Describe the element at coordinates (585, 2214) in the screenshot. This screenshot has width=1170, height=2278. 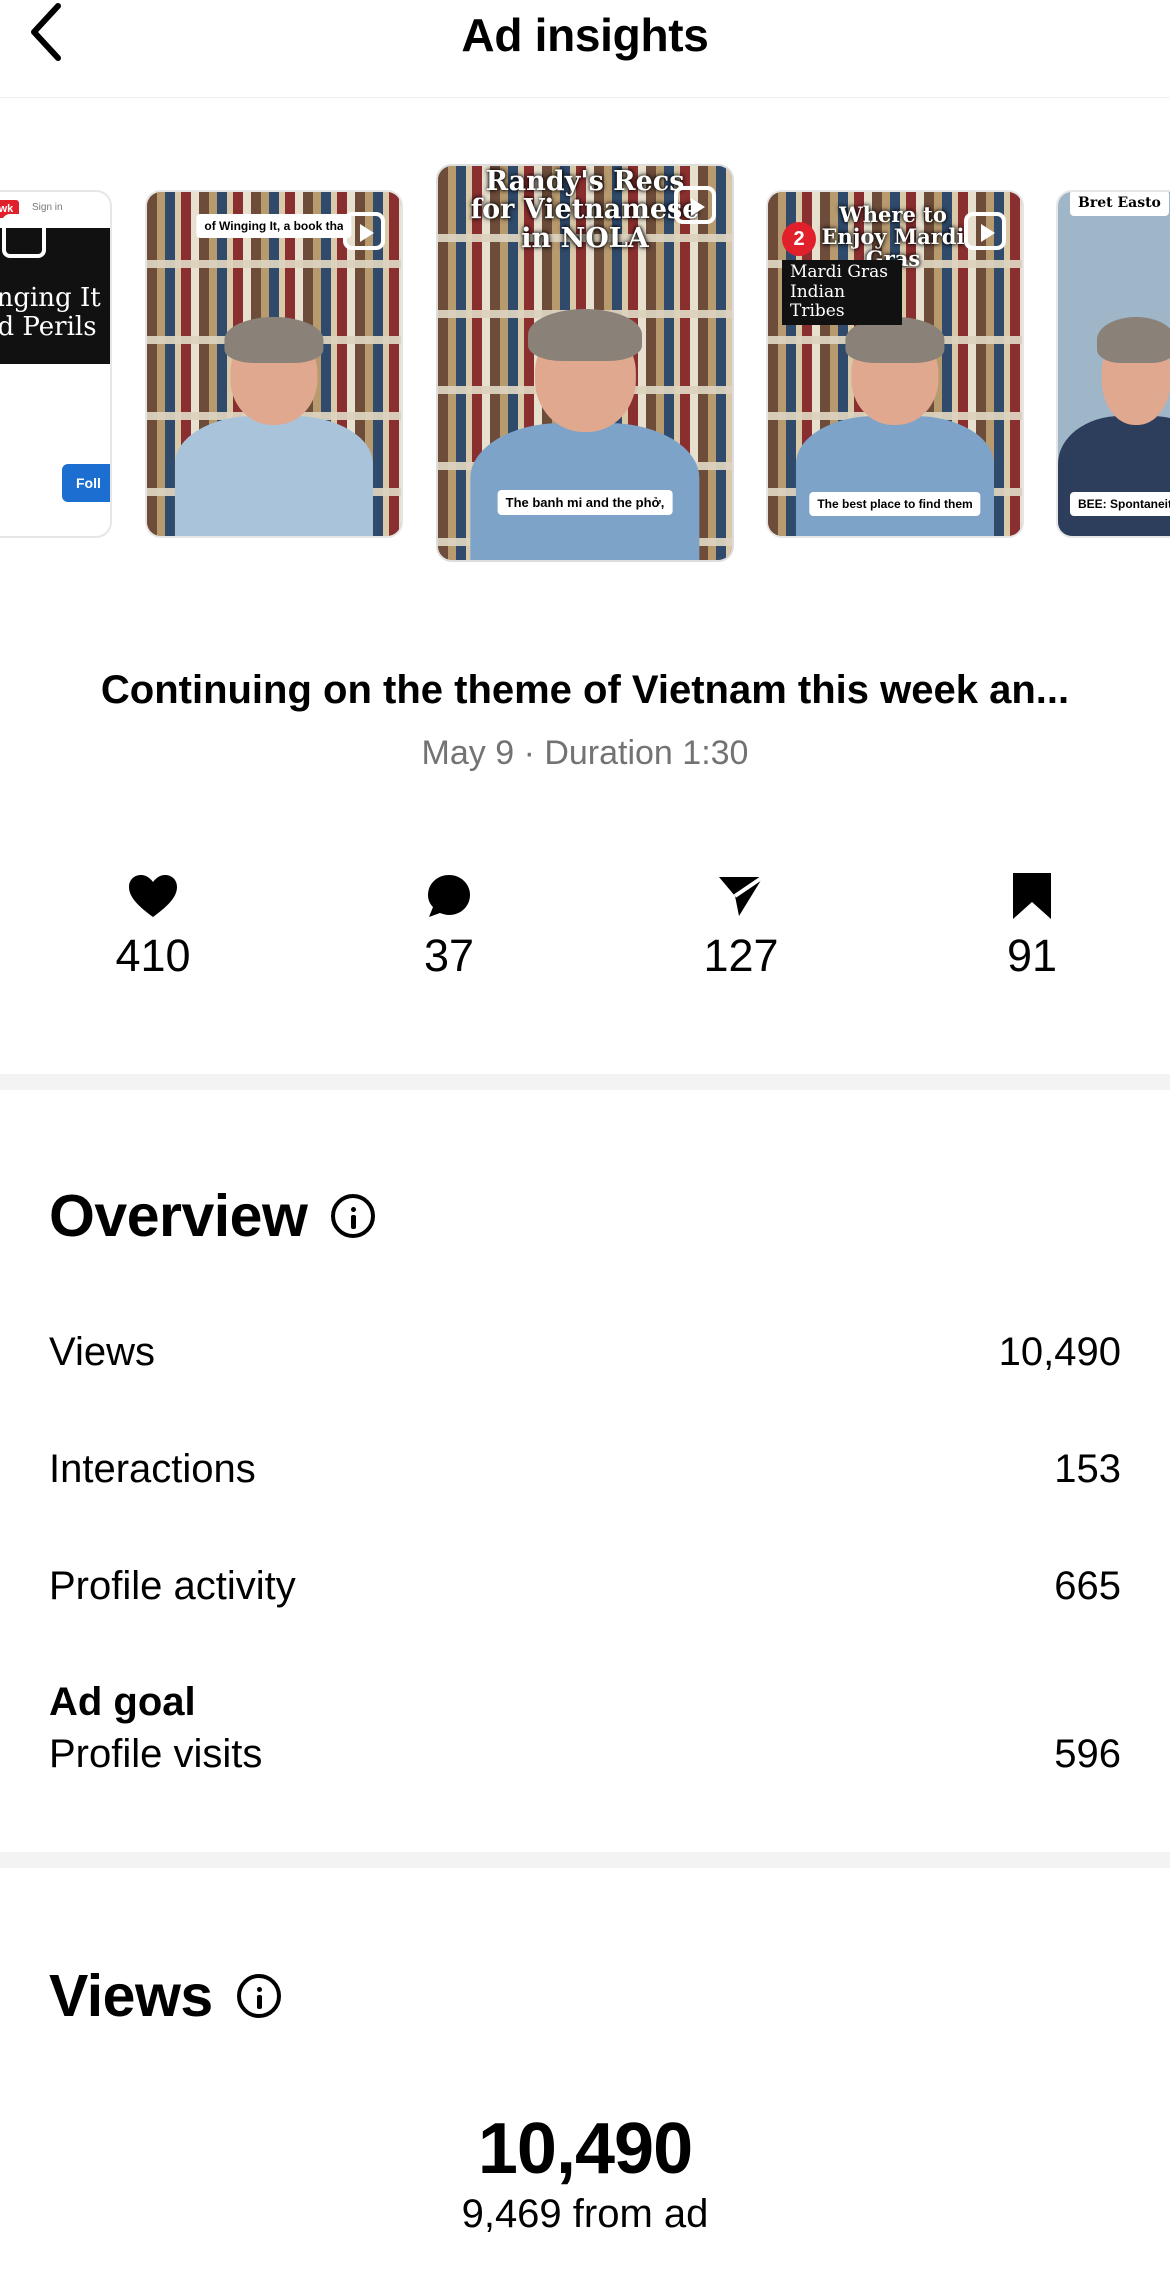
I see `views-from-ad: 9,469 from ad` at that location.